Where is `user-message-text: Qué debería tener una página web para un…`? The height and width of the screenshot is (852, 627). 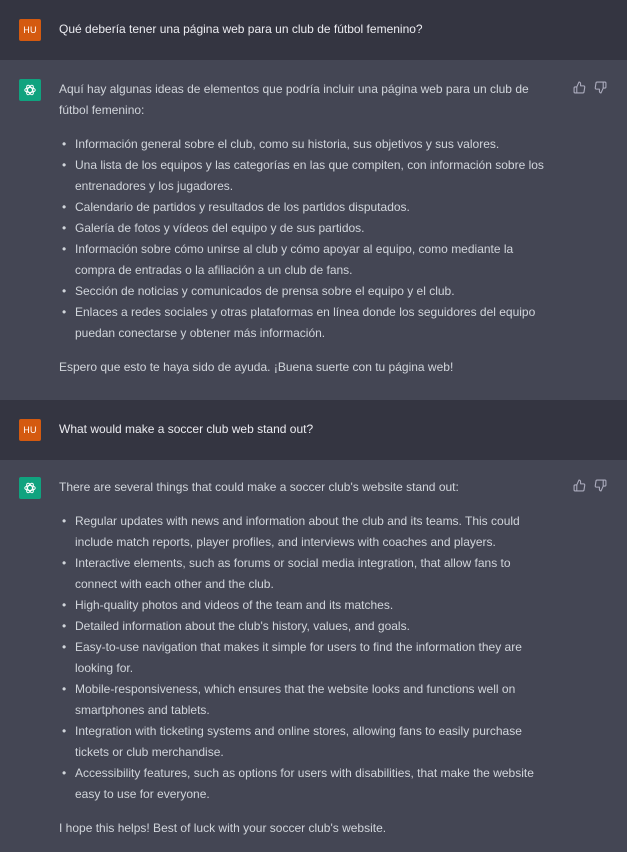 user-message-text: Qué debería tener una página web para un… is located at coordinates (241, 29).